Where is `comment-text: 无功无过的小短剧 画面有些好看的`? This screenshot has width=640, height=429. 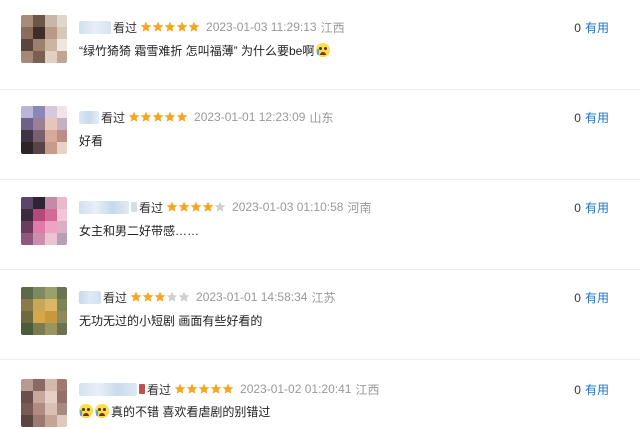 comment-text: 无功无过的小短剧 画面有些好看的 is located at coordinates (171, 321).